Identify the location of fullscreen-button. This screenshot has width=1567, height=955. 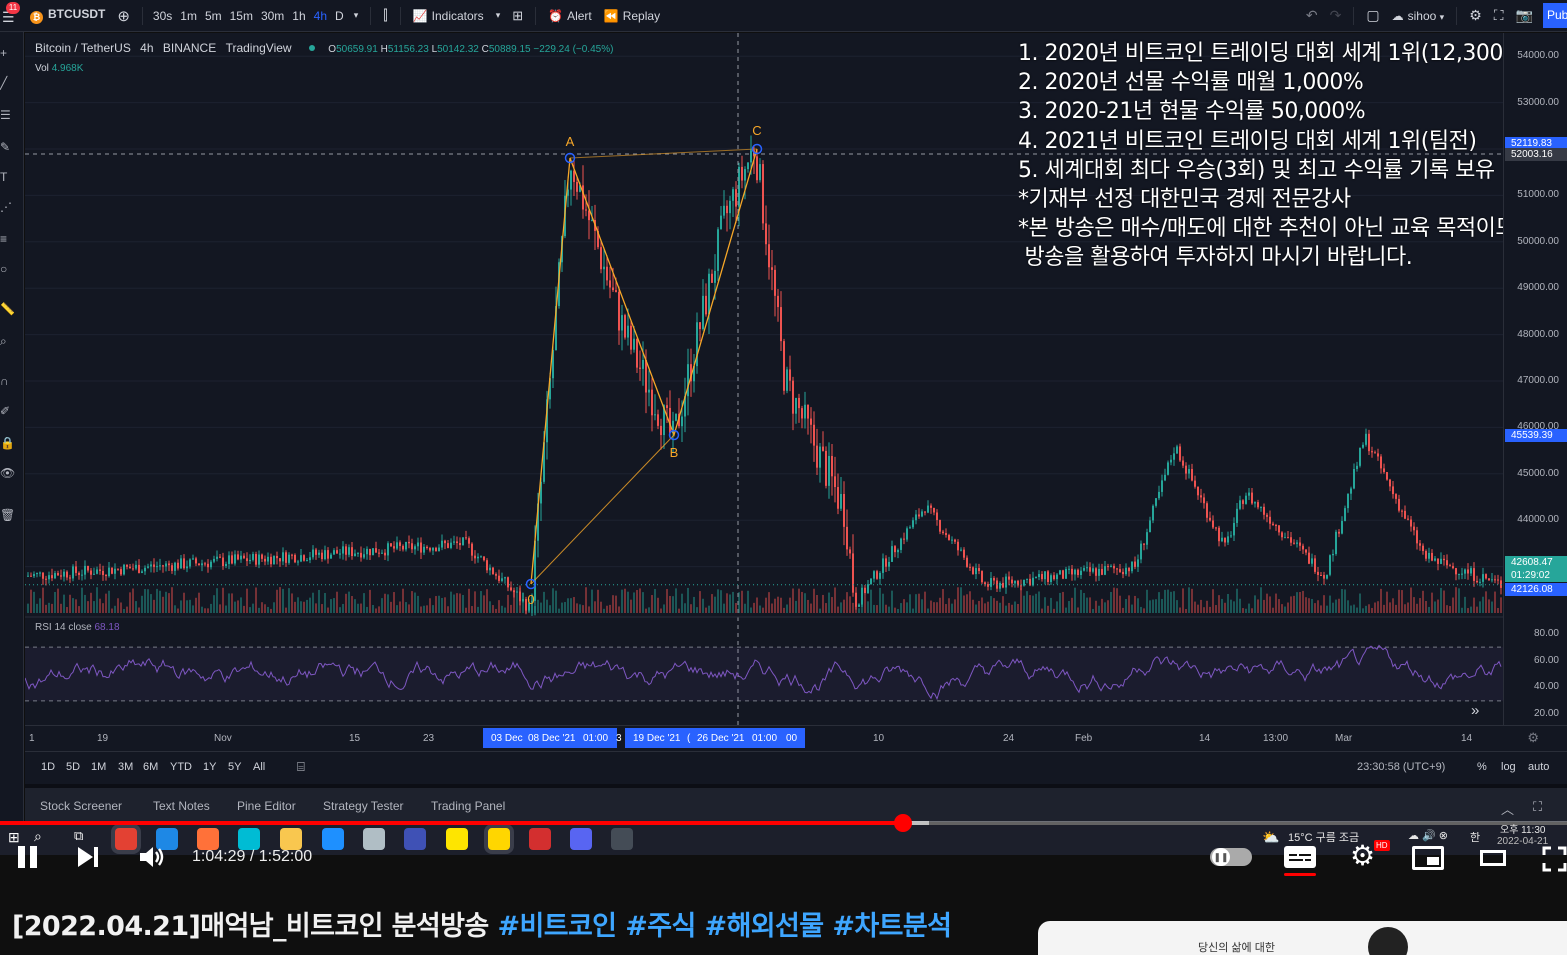
(1554, 859).